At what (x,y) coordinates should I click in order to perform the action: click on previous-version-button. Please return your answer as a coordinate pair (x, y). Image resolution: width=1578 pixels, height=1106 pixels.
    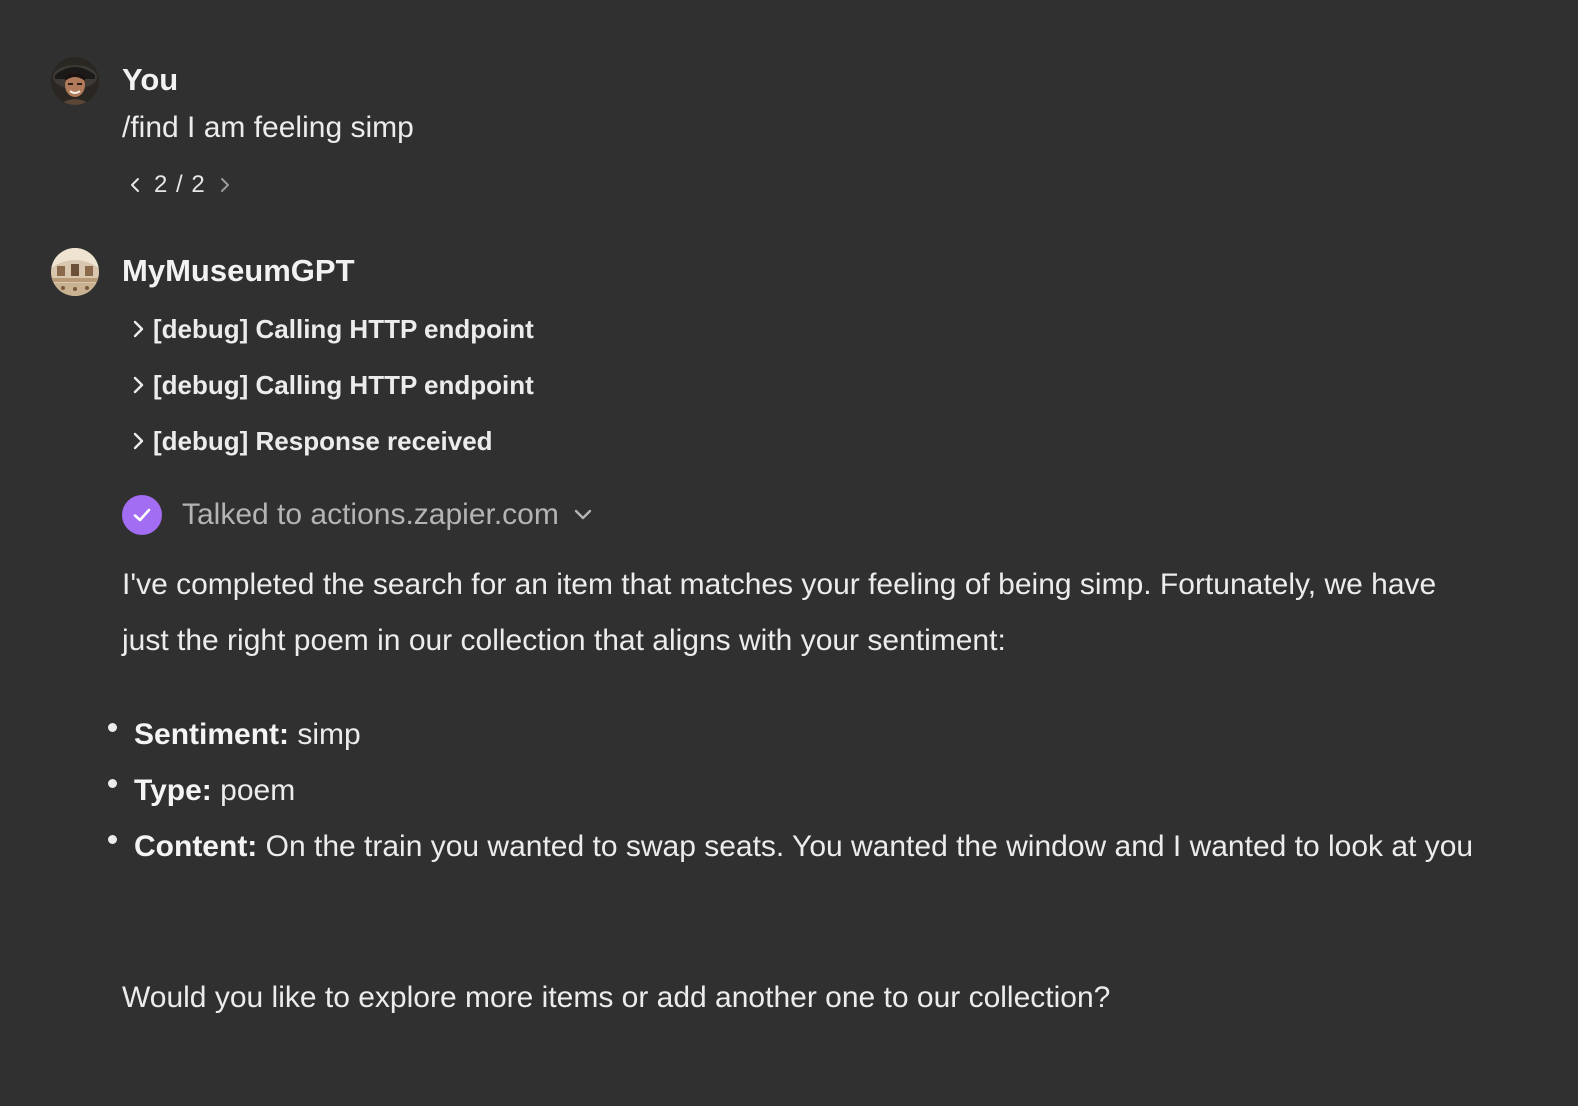
    Looking at the image, I should click on (135, 185).